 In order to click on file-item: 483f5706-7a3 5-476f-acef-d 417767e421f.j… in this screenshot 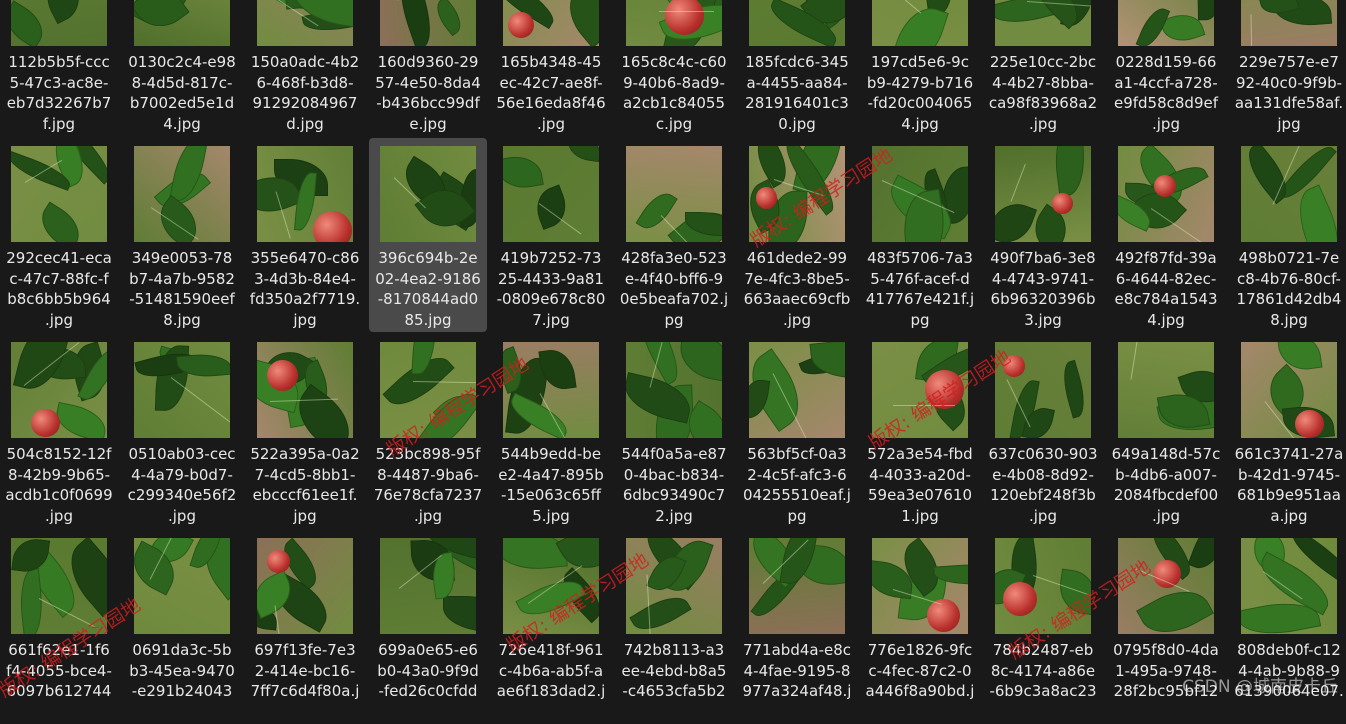, I will do `click(920, 235)`.